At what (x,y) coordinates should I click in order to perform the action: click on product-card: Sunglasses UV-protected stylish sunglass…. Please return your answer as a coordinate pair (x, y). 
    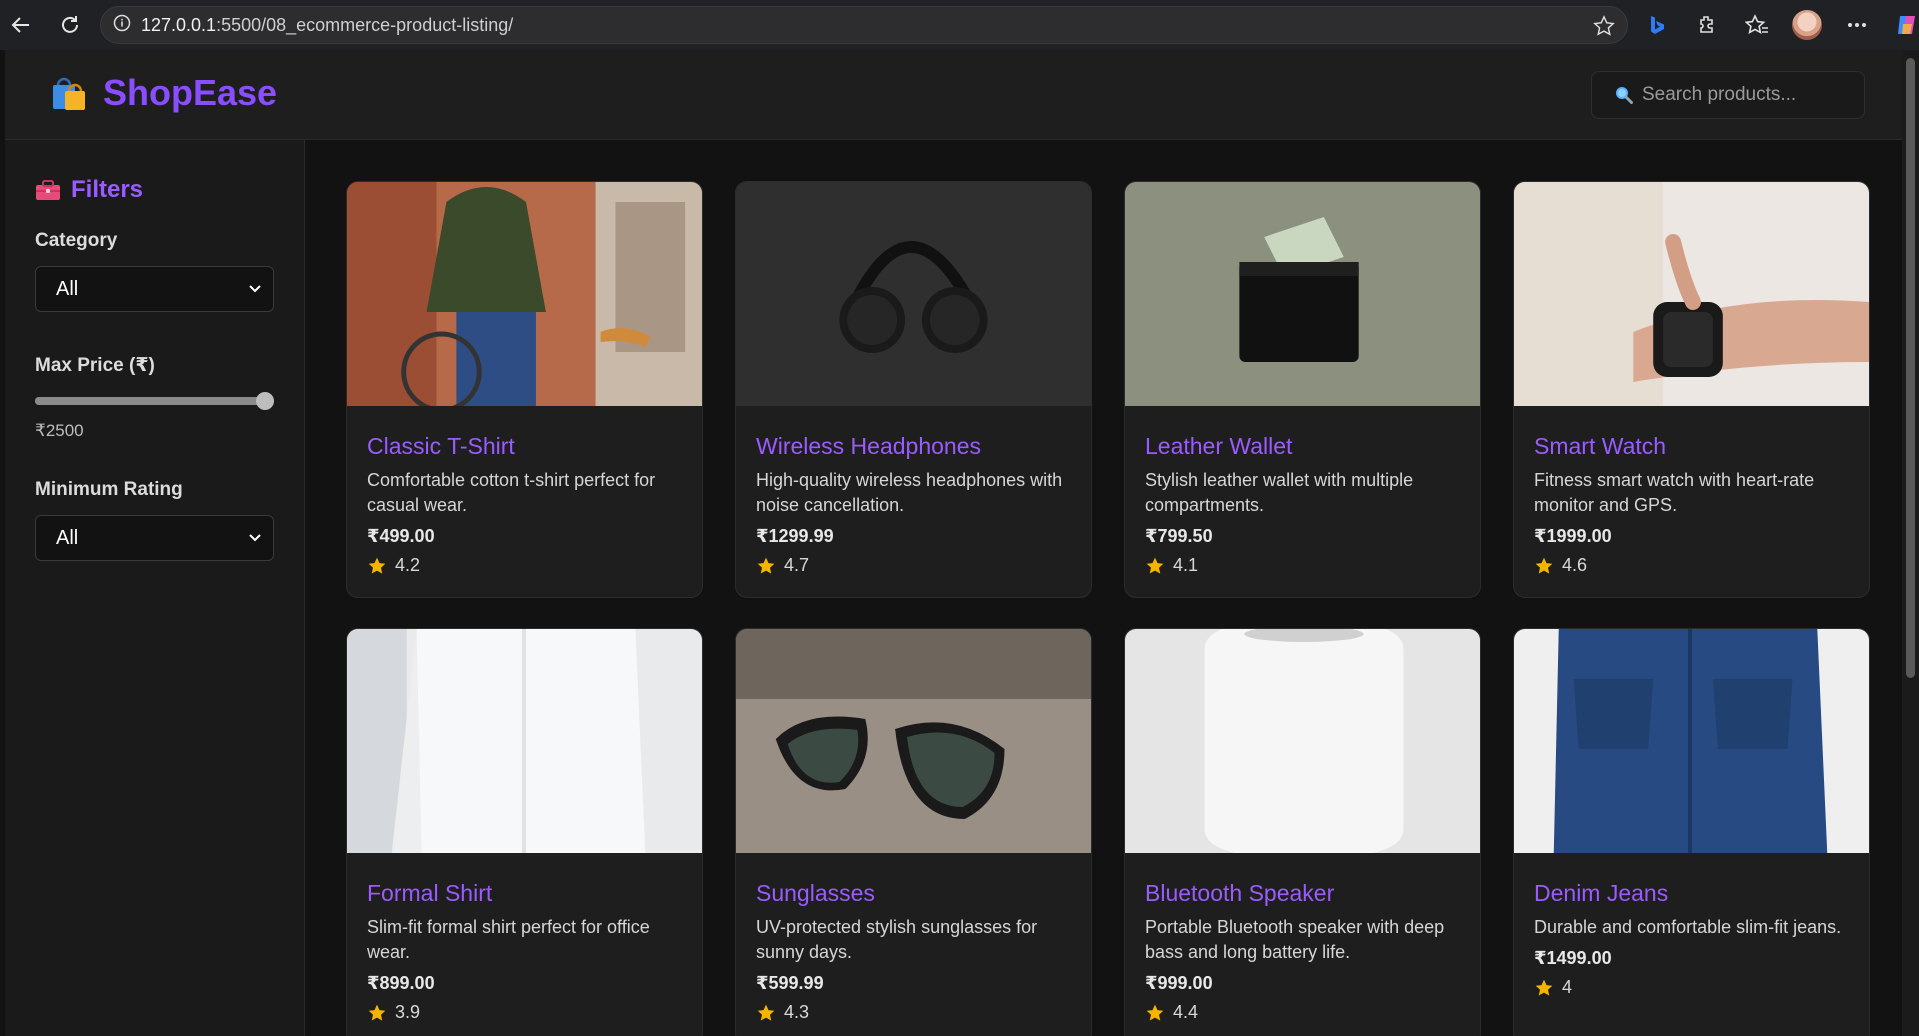
    Looking at the image, I should click on (913, 832).